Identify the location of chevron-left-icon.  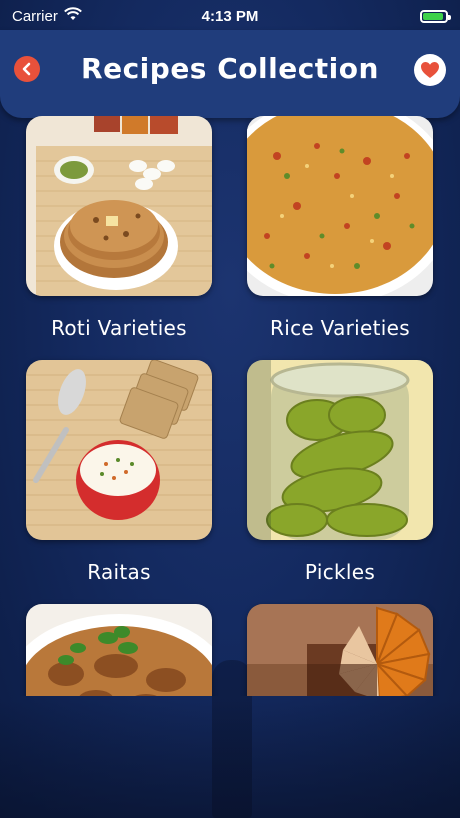
(26, 69).